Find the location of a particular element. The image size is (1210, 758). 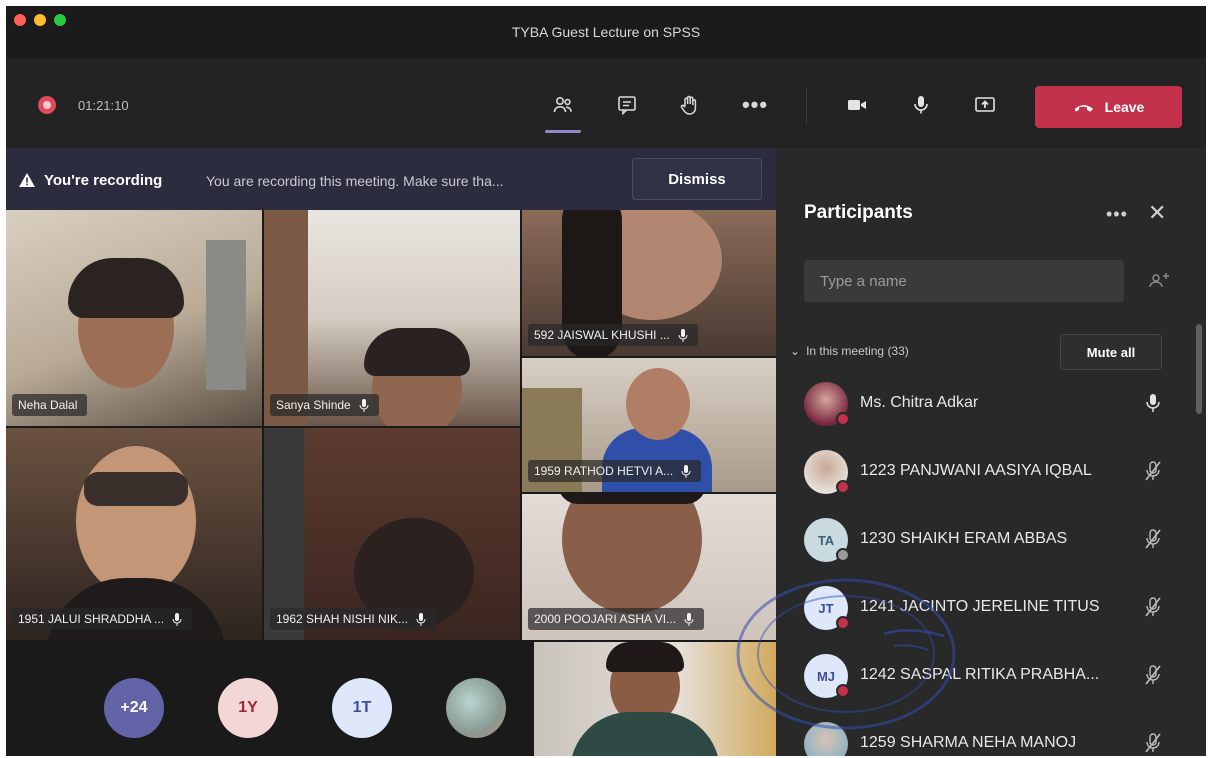

leave-button: Leave is located at coordinates (1108, 107).